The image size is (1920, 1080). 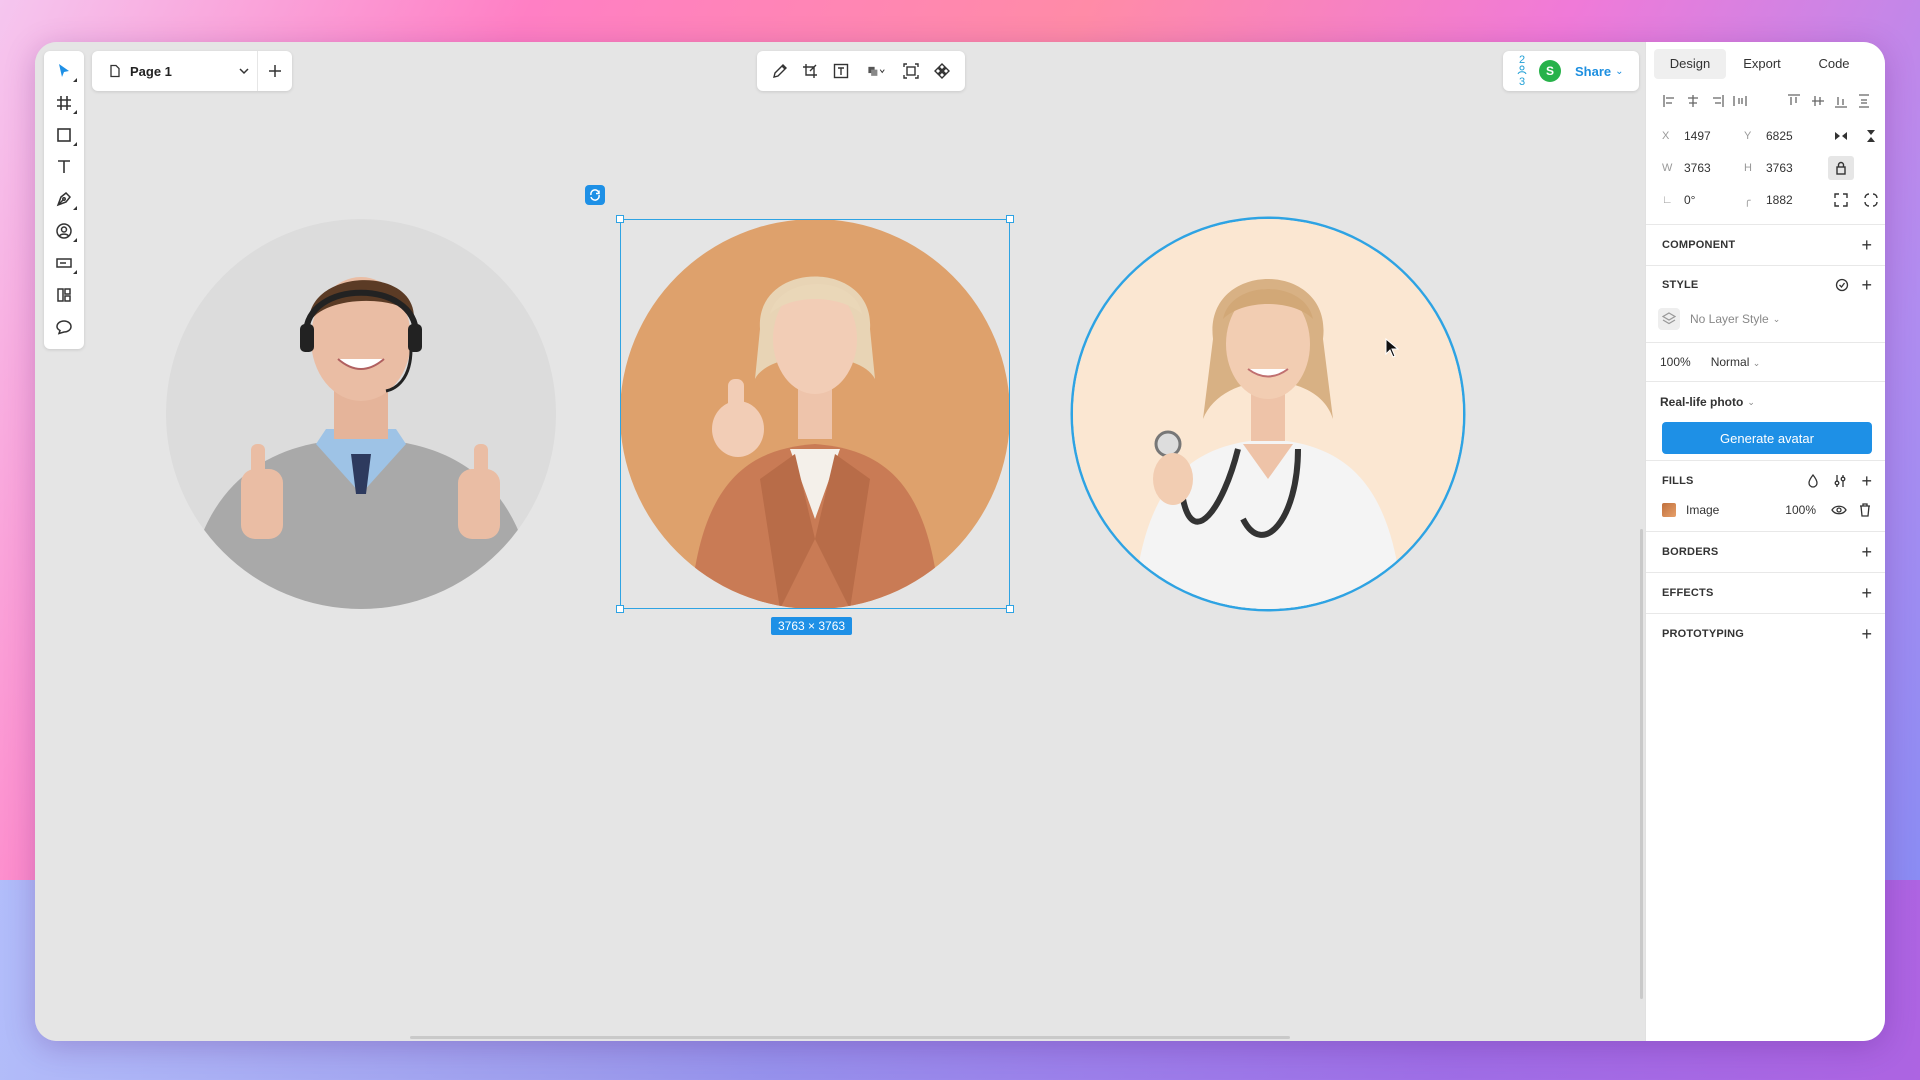 I want to click on fill-opacity-input: 100%, so click(x=1800, y=510).